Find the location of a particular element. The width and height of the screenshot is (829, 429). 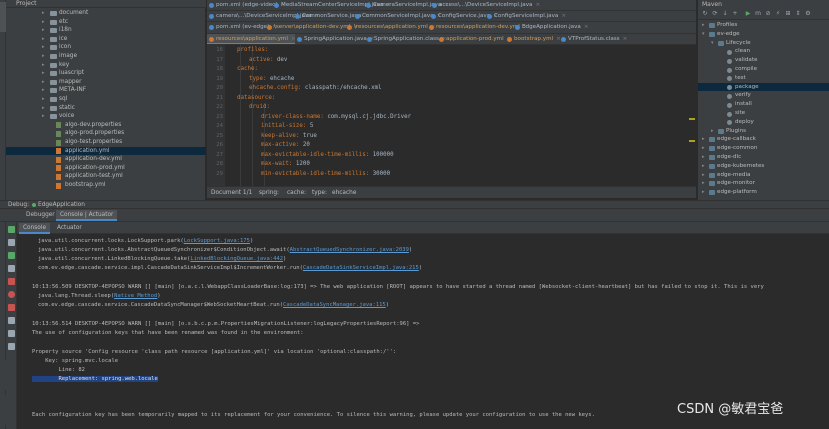

editor-tab: CommonServiceImpl.java × is located at coordinates (397, 16).